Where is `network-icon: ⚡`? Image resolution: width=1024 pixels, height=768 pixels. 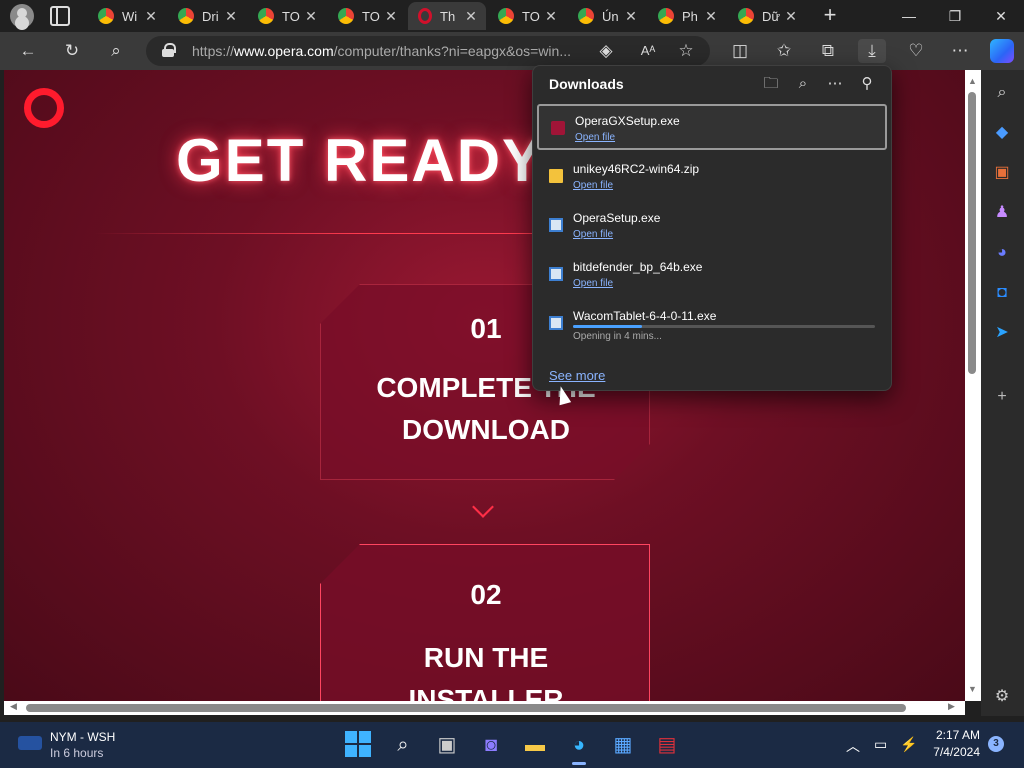
network-icon: ⚡ is located at coordinates (908, 744).